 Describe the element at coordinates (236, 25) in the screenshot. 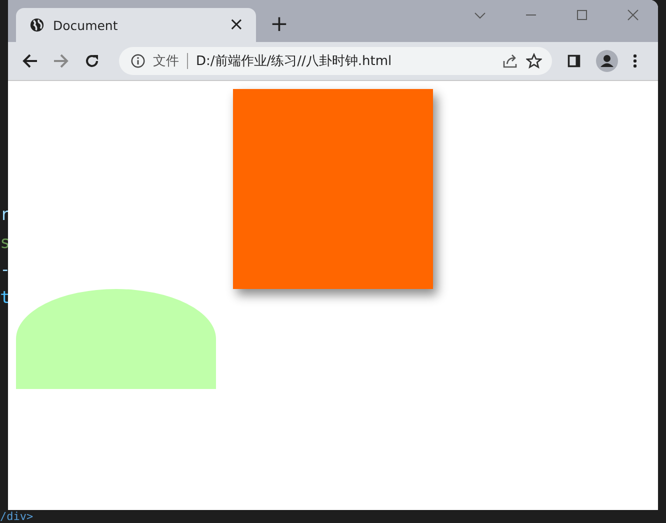

I see `close-tab-button: ×` at that location.